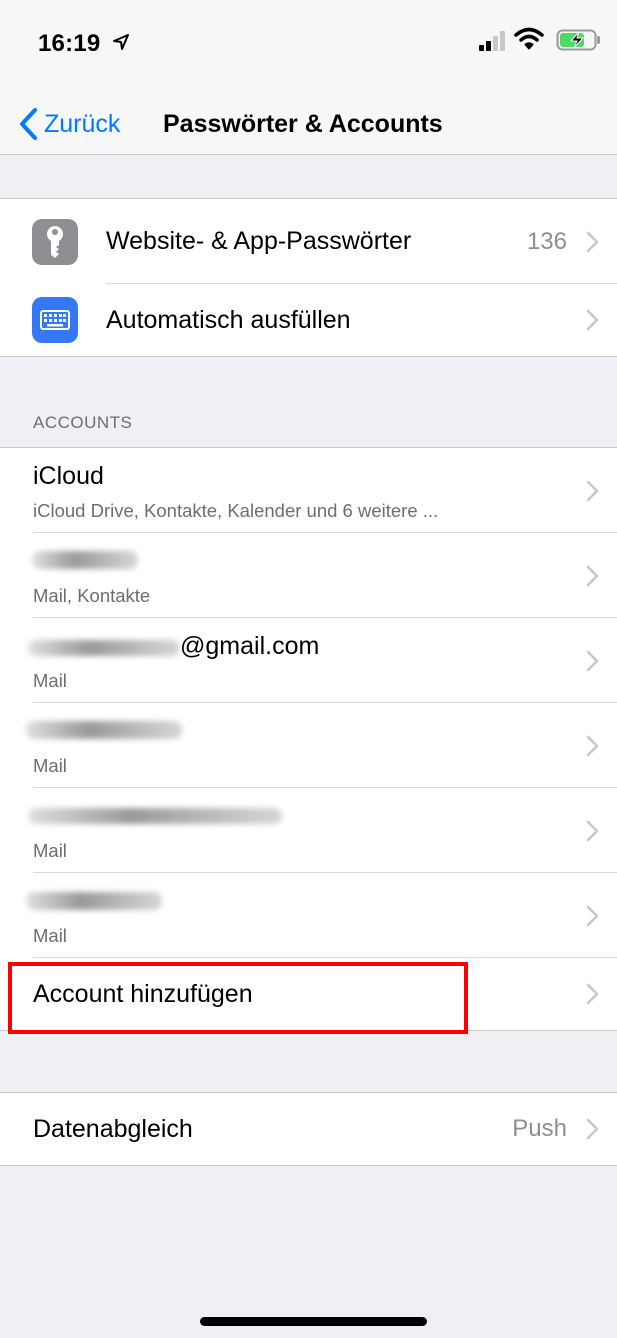  I want to click on accounts-section-header: ACCOUNTS, so click(83, 422).